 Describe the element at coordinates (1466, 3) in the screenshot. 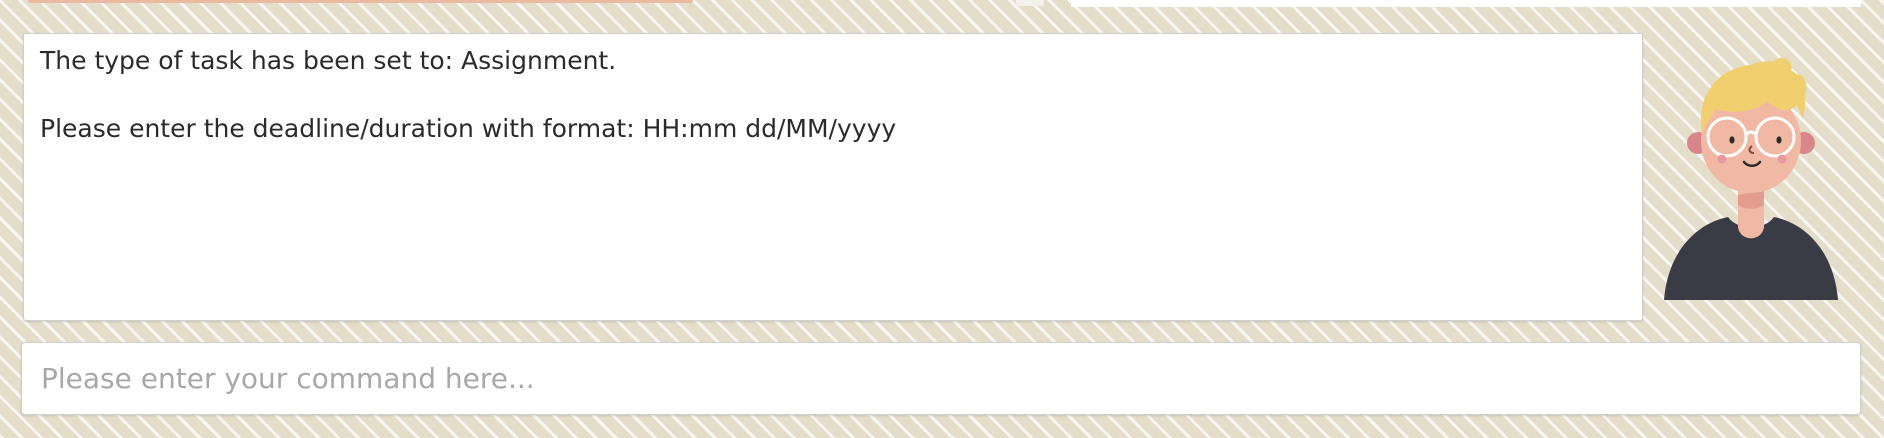

I see `top-panel-edge-right` at that location.